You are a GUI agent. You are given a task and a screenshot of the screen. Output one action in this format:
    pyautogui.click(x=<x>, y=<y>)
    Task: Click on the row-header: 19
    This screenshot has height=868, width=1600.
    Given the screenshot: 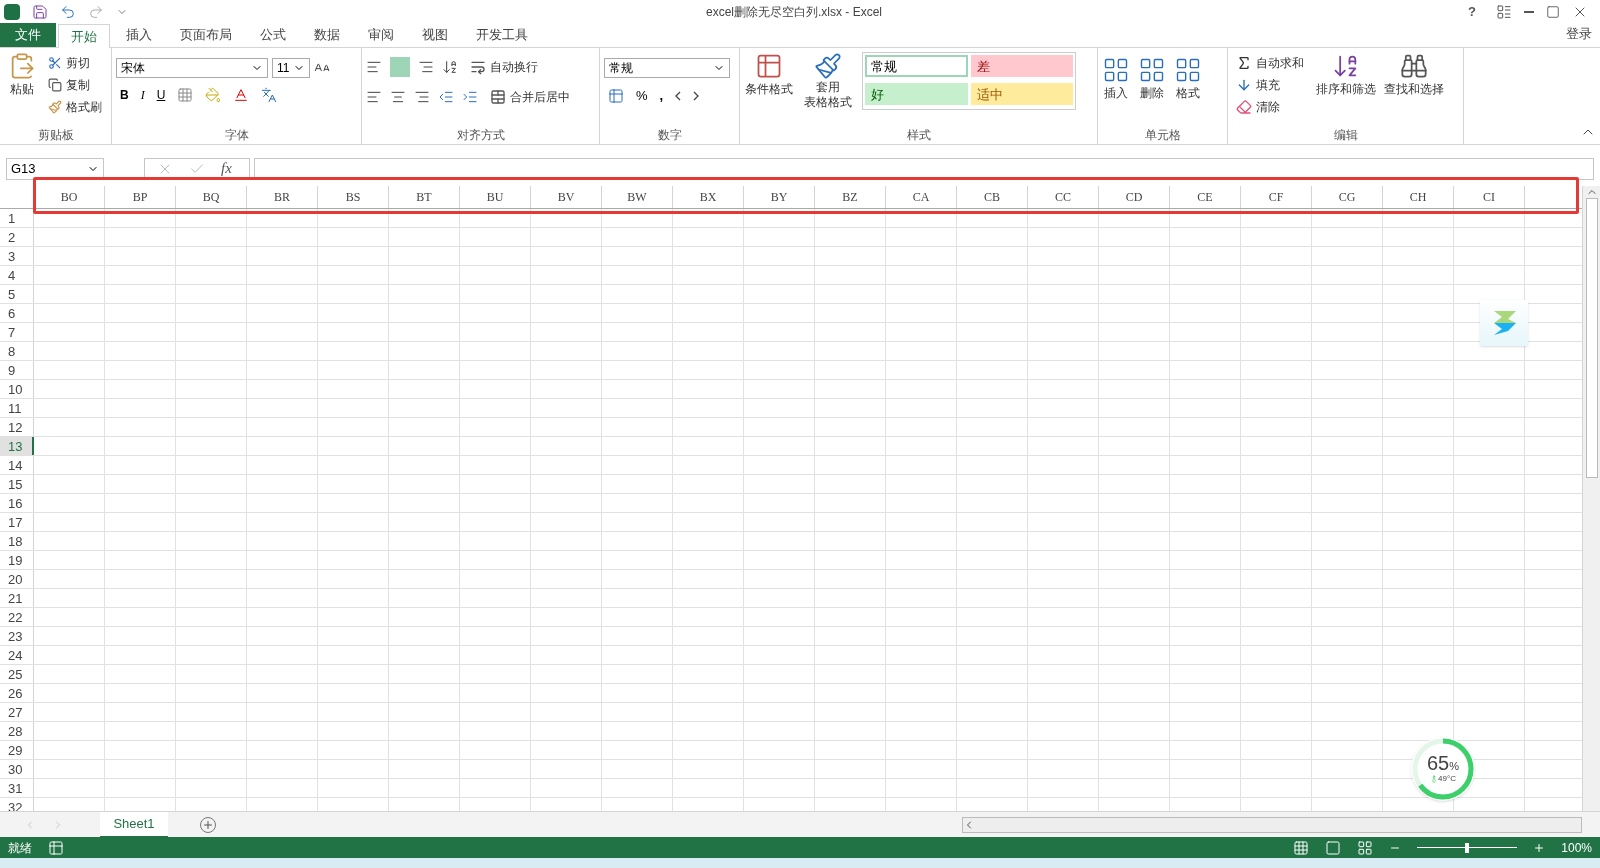 What is the action you would take?
    pyautogui.click(x=17, y=560)
    